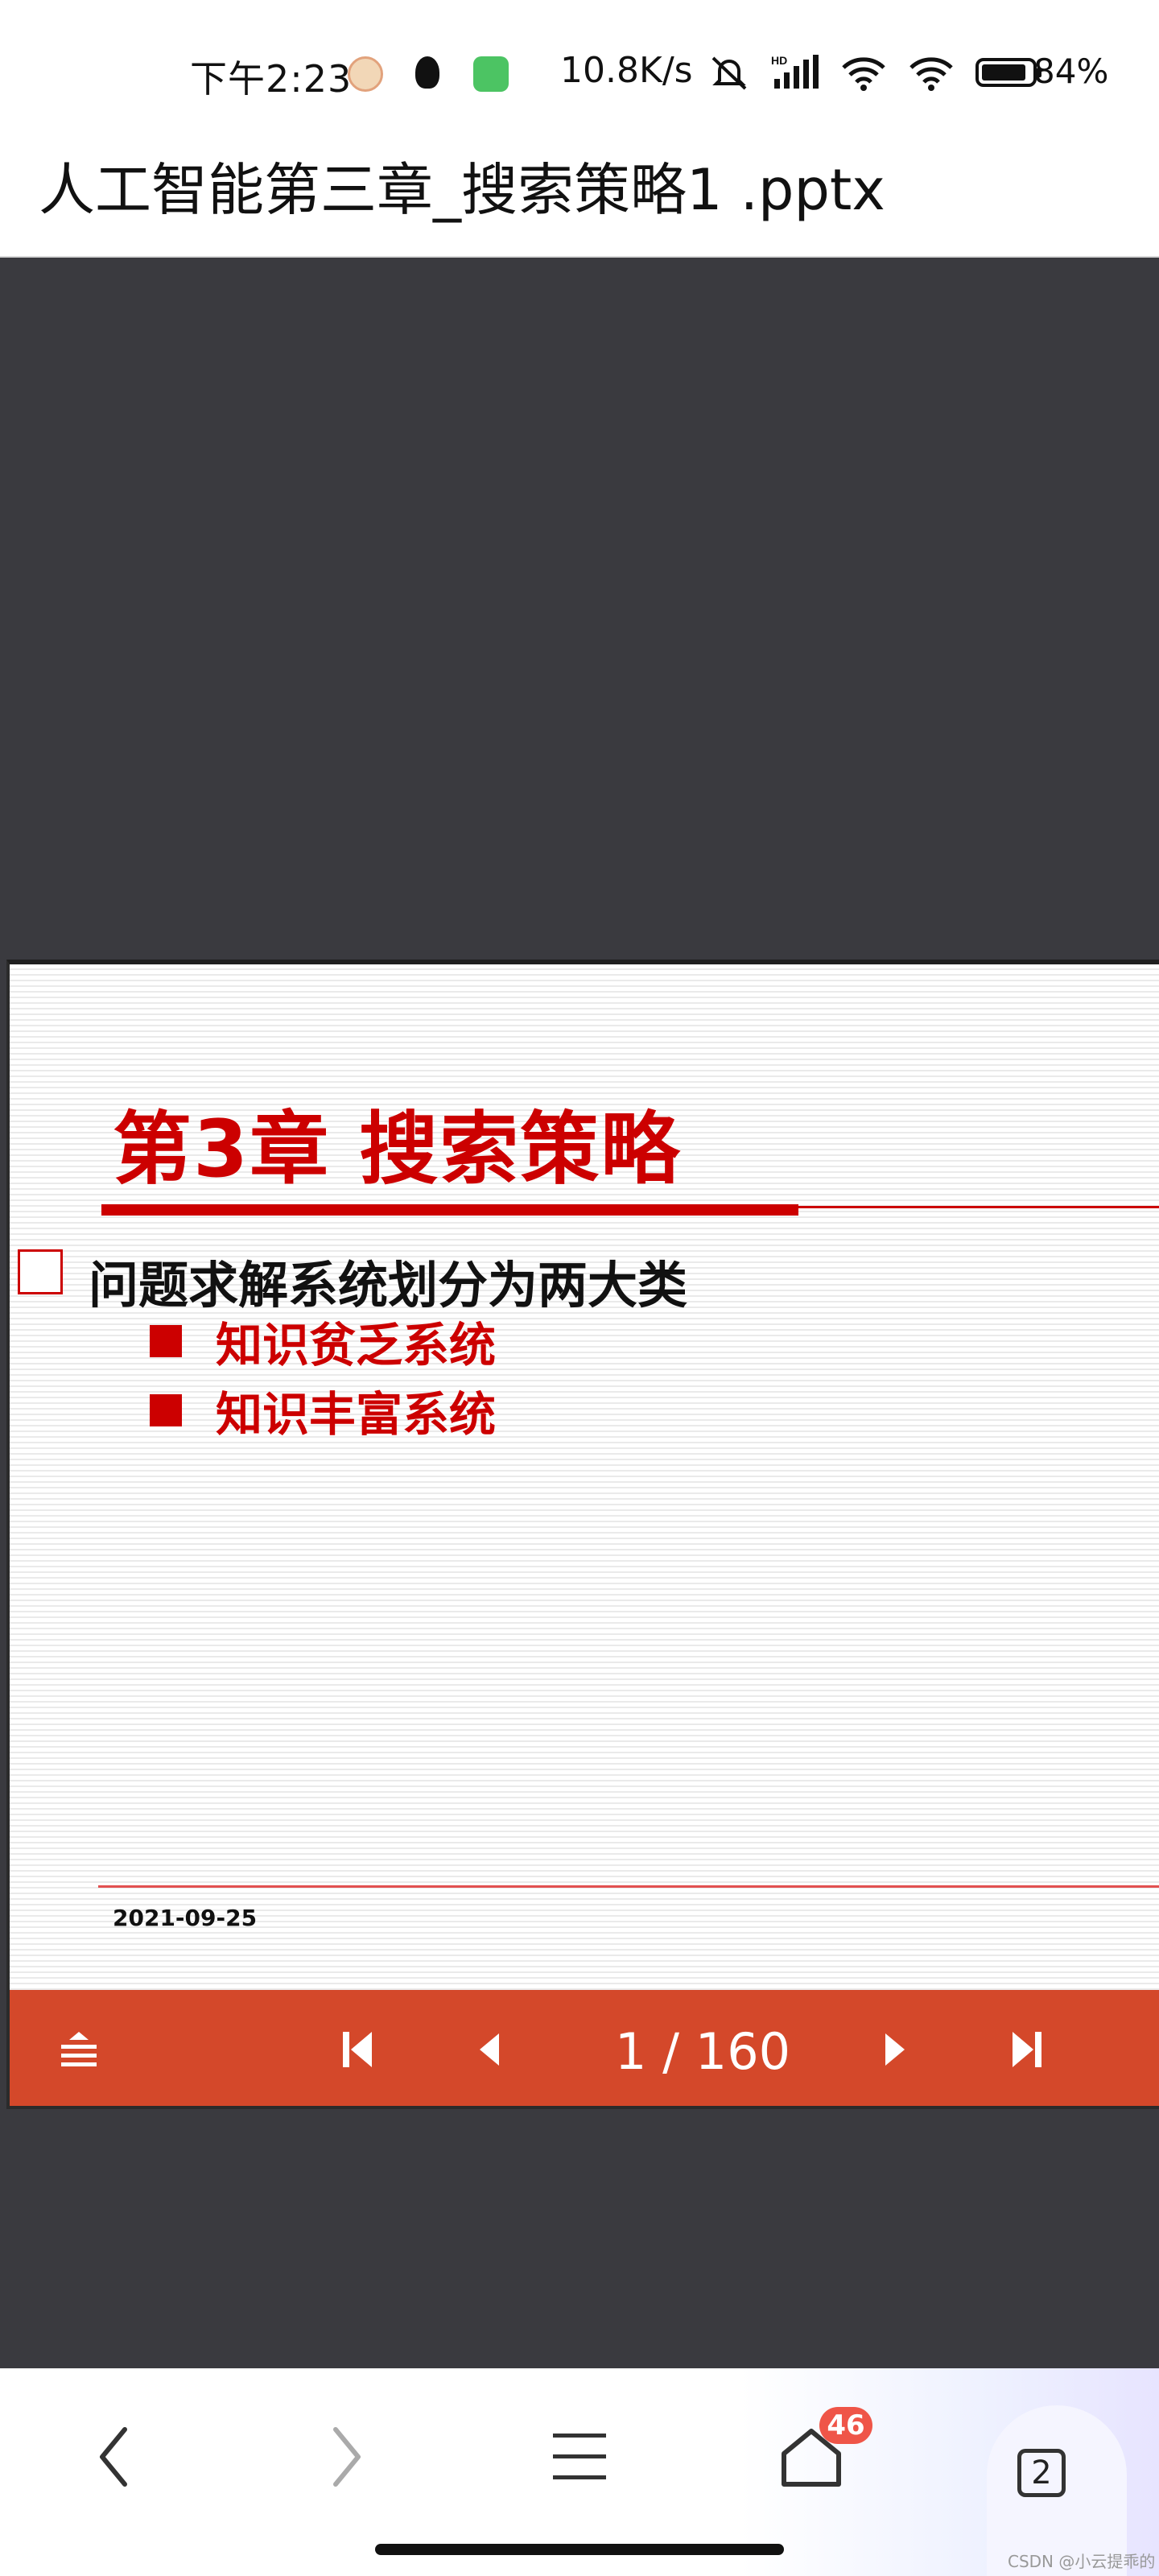 This screenshot has width=1159, height=2576. Describe the element at coordinates (356, 1414) in the screenshot. I see `sub-bullet-text: 知识丰富系统` at that location.